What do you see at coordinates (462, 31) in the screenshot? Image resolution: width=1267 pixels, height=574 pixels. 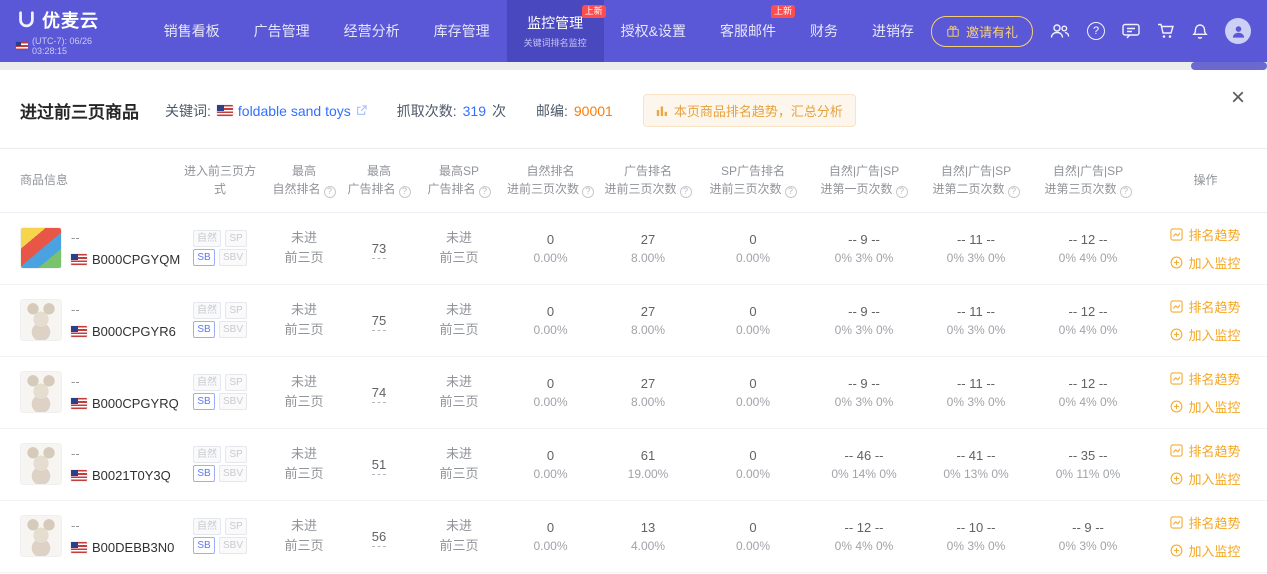 I see `nav-item-inventory-management: 库存管理` at bounding box center [462, 31].